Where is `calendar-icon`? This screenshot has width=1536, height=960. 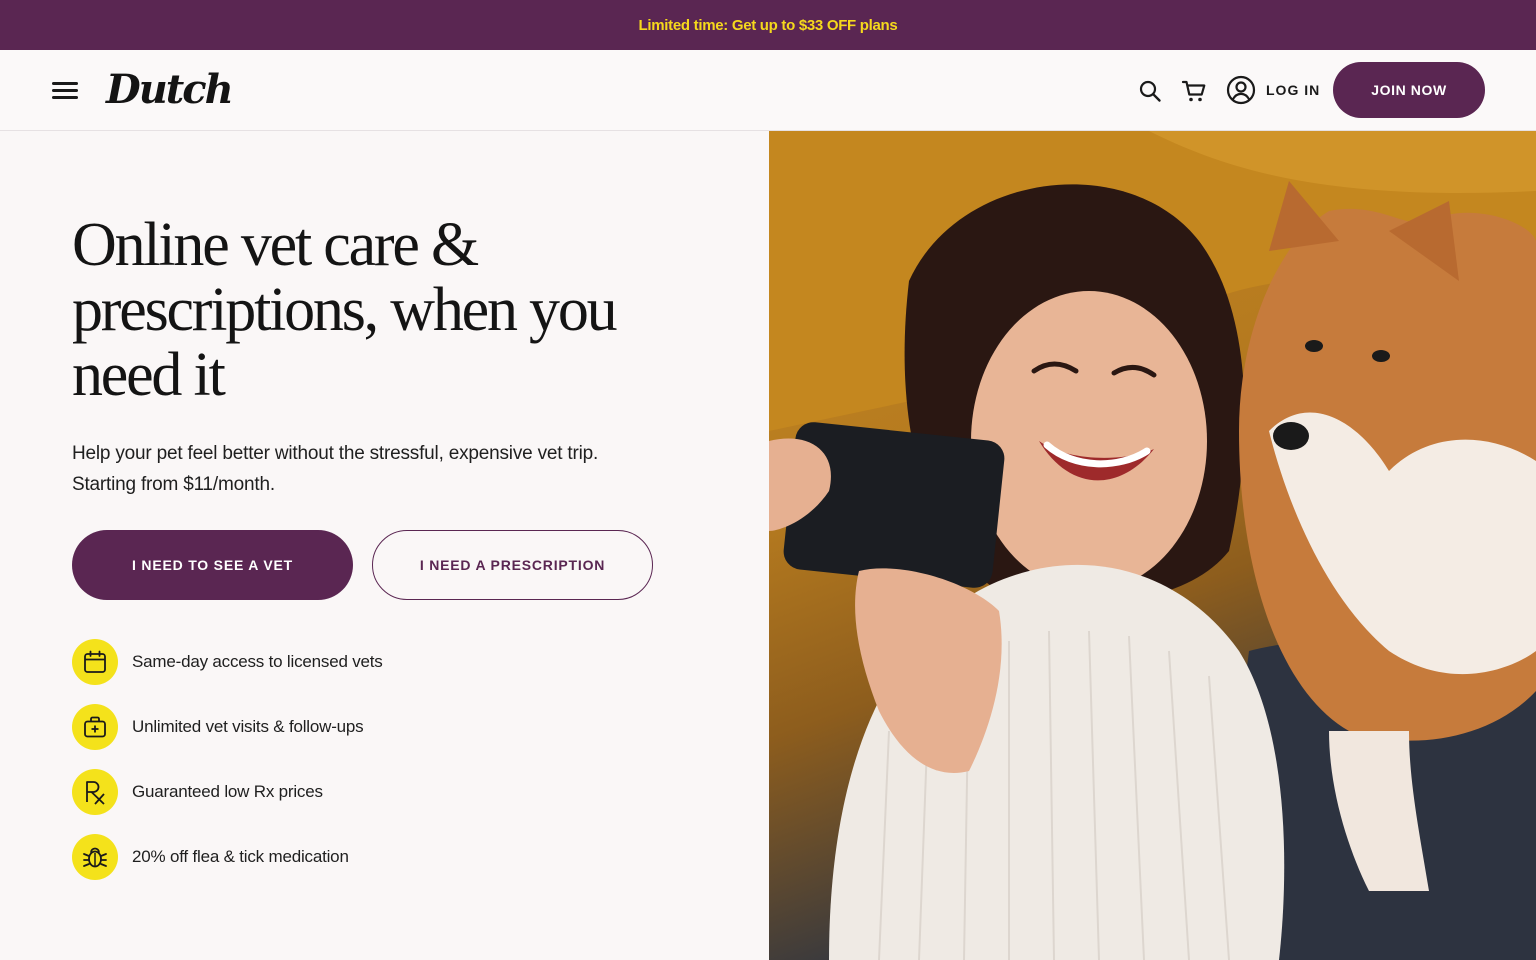 calendar-icon is located at coordinates (95, 662).